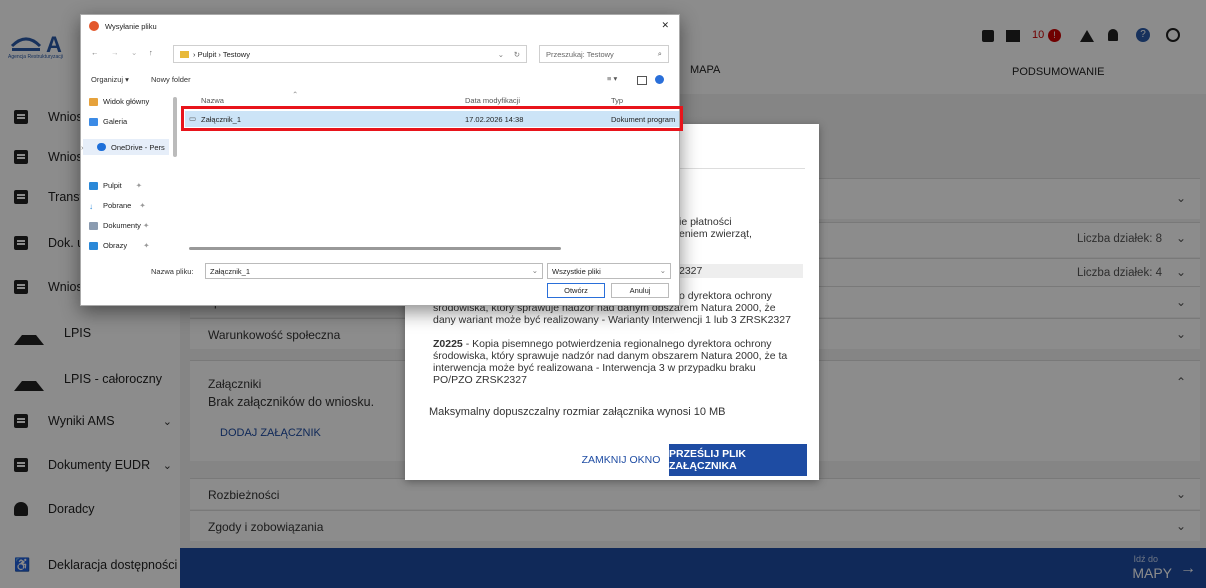 Image resolution: width=1206 pixels, height=588 pixels. I want to click on nav-item-obrazy: Obrazy ✦, so click(119, 245).